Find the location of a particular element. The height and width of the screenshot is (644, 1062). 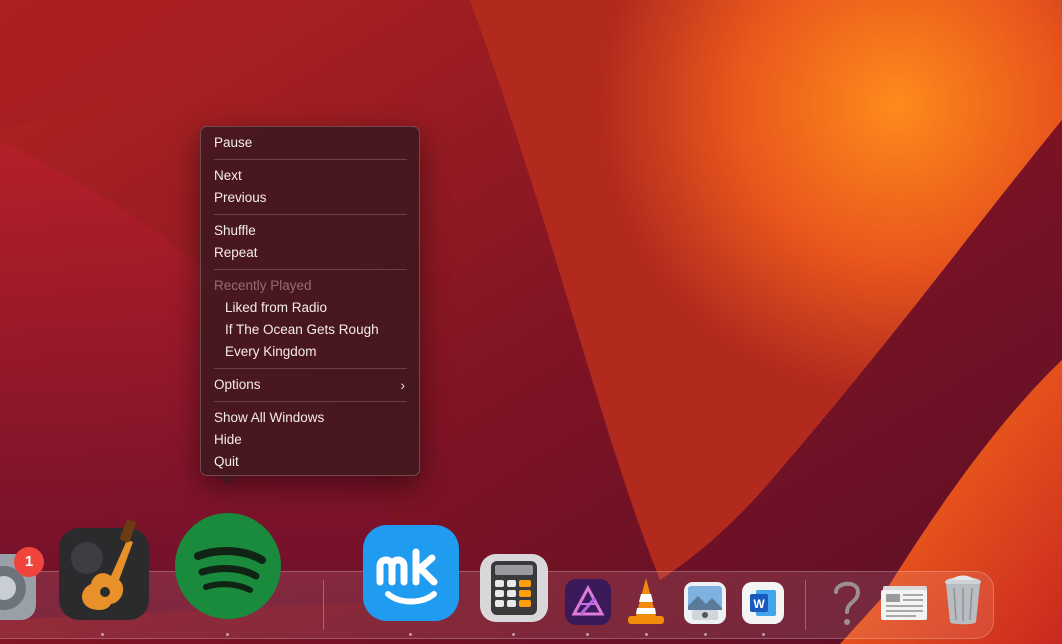

menu-item-repeat: Repeat is located at coordinates (310, 253).